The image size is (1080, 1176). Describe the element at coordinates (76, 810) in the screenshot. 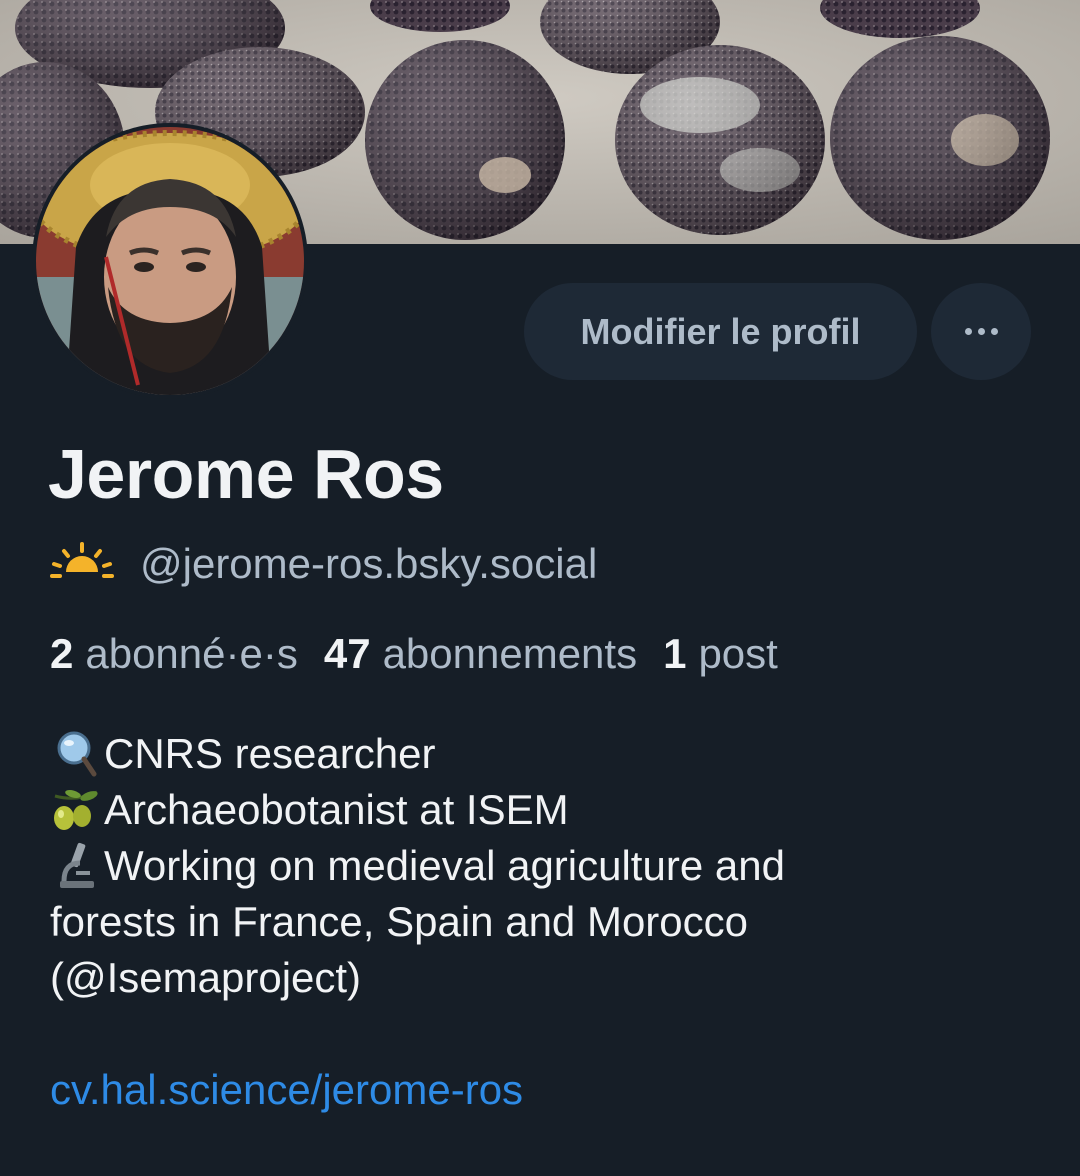

I see `olive-icon` at that location.